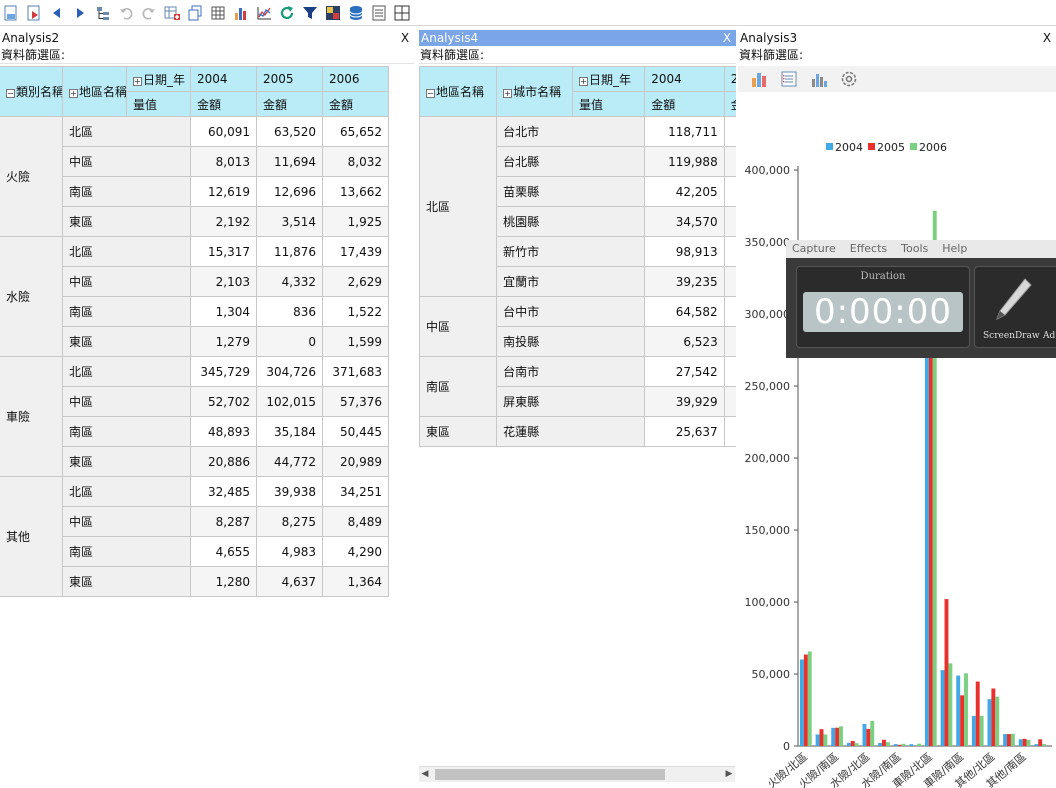  Describe the element at coordinates (458, 91) in the screenshot. I see `header-region: − 地區名稱` at that location.